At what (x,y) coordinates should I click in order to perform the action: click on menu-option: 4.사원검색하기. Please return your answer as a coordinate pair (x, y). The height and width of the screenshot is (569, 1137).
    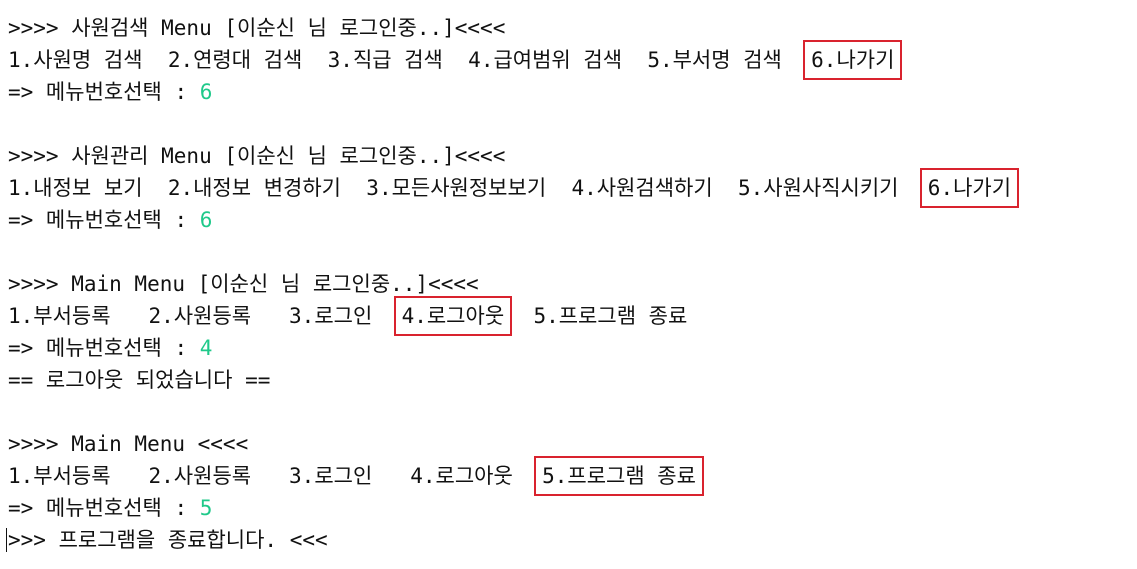
    Looking at the image, I should click on (642, 188).